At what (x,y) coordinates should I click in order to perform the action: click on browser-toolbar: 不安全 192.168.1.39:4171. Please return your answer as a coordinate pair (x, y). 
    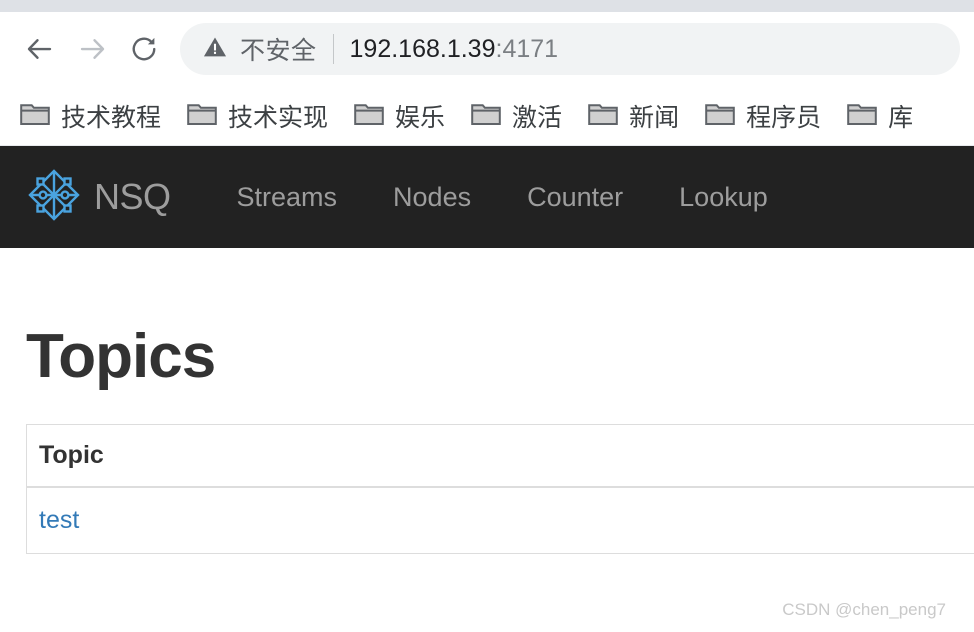
    Looking at the image, I should click on (487, 49).